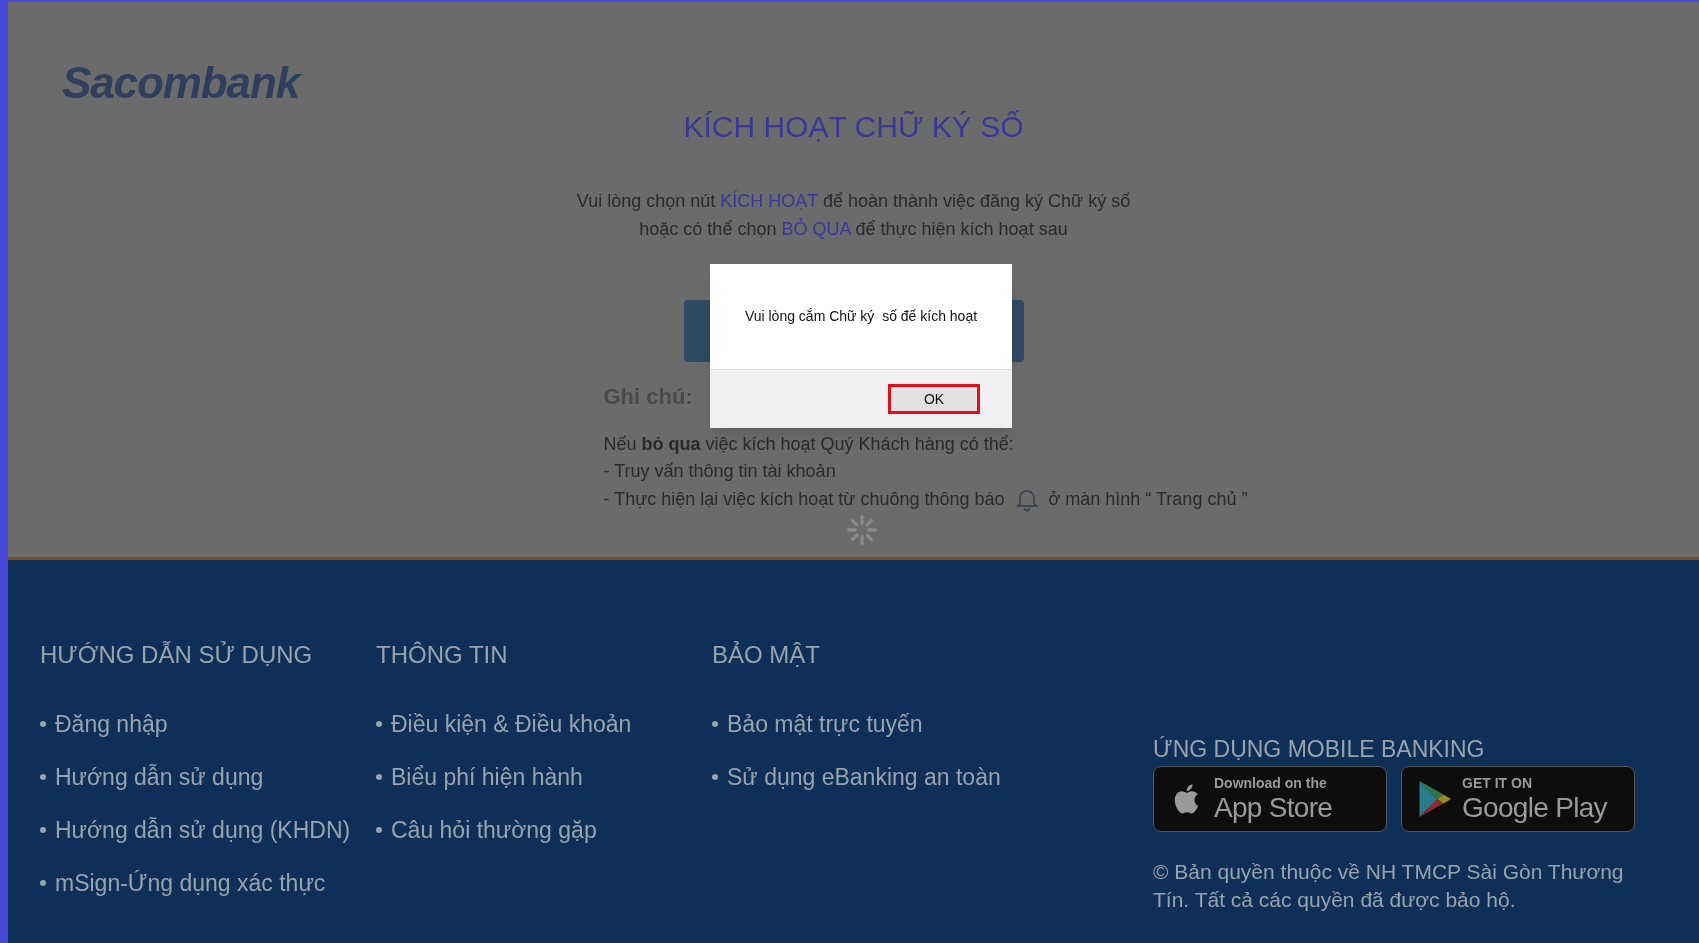 This screenshot has height=943, width=1699. I want to click on footer-link: Hướng dẫn sử dụng (KHDN), so click(203, 830).